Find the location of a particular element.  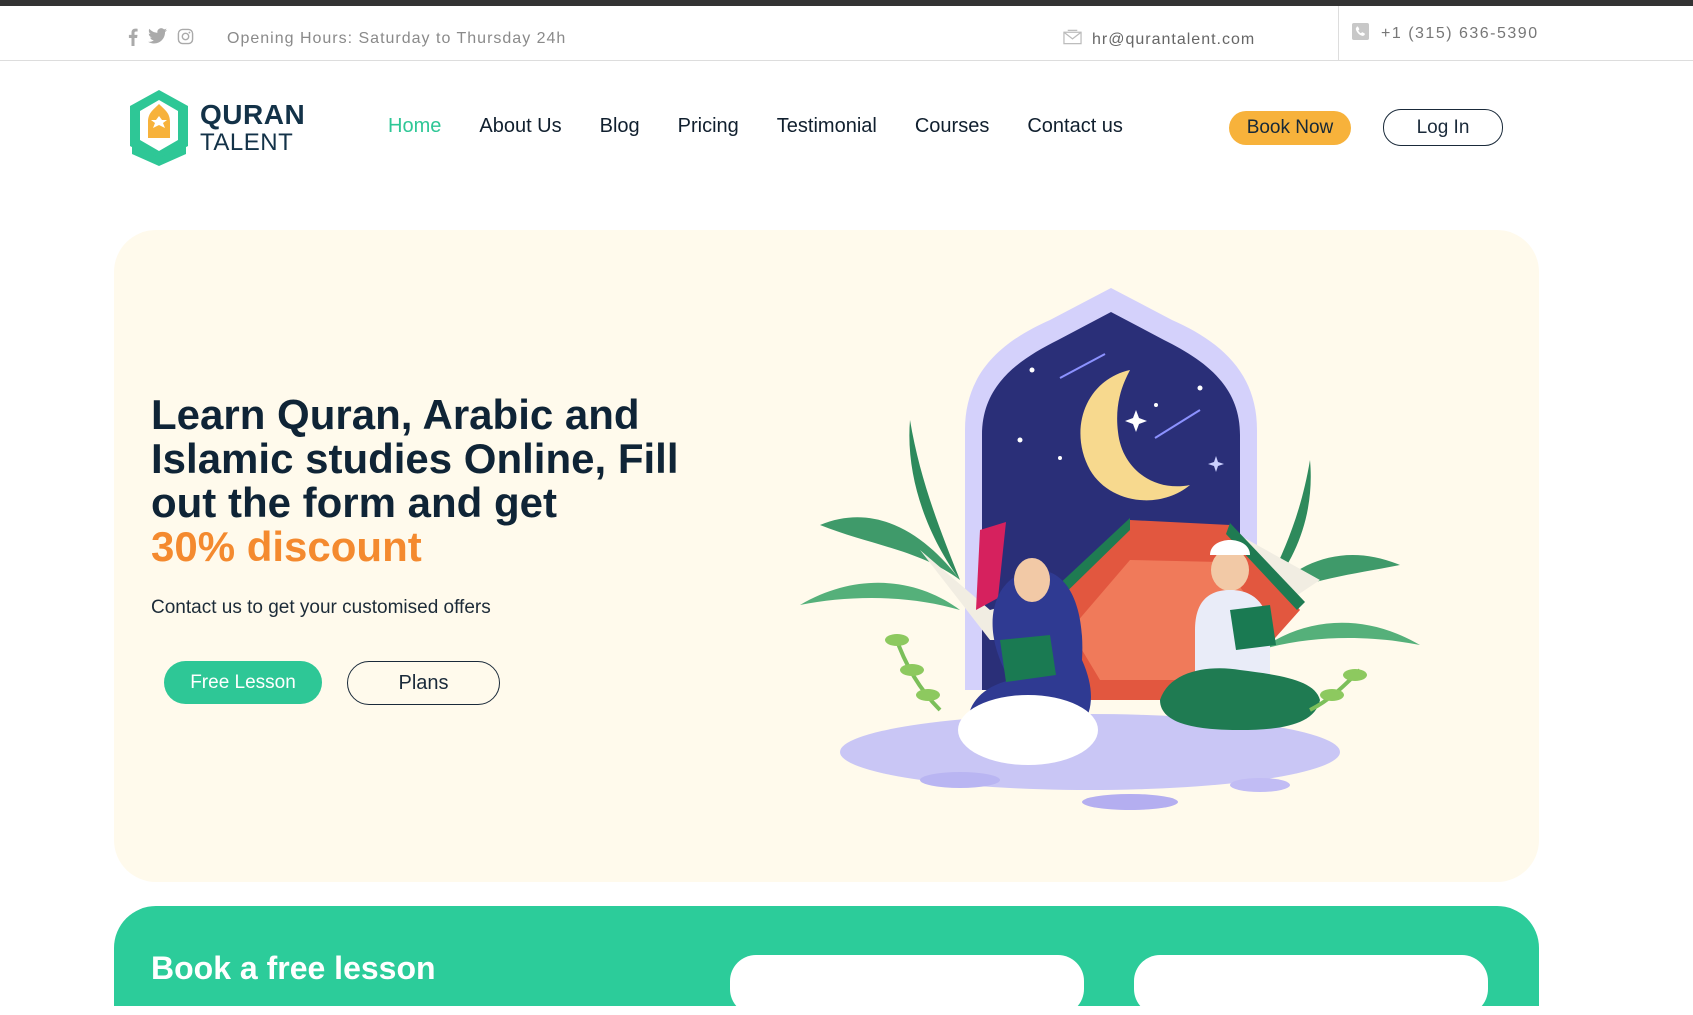

social-links is located at coordinates (161, 39).